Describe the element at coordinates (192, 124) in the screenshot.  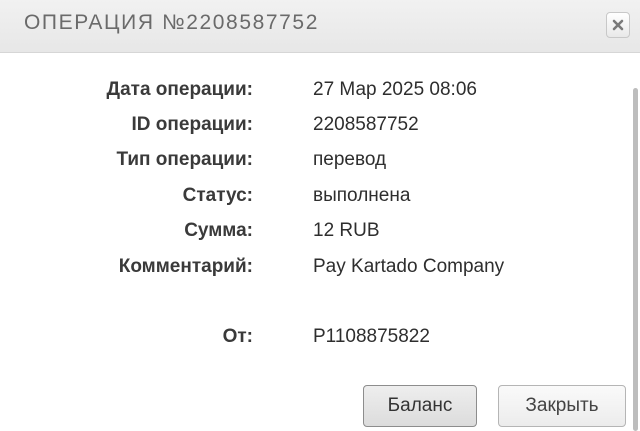
I see `id-label: ID операции:` at that location.